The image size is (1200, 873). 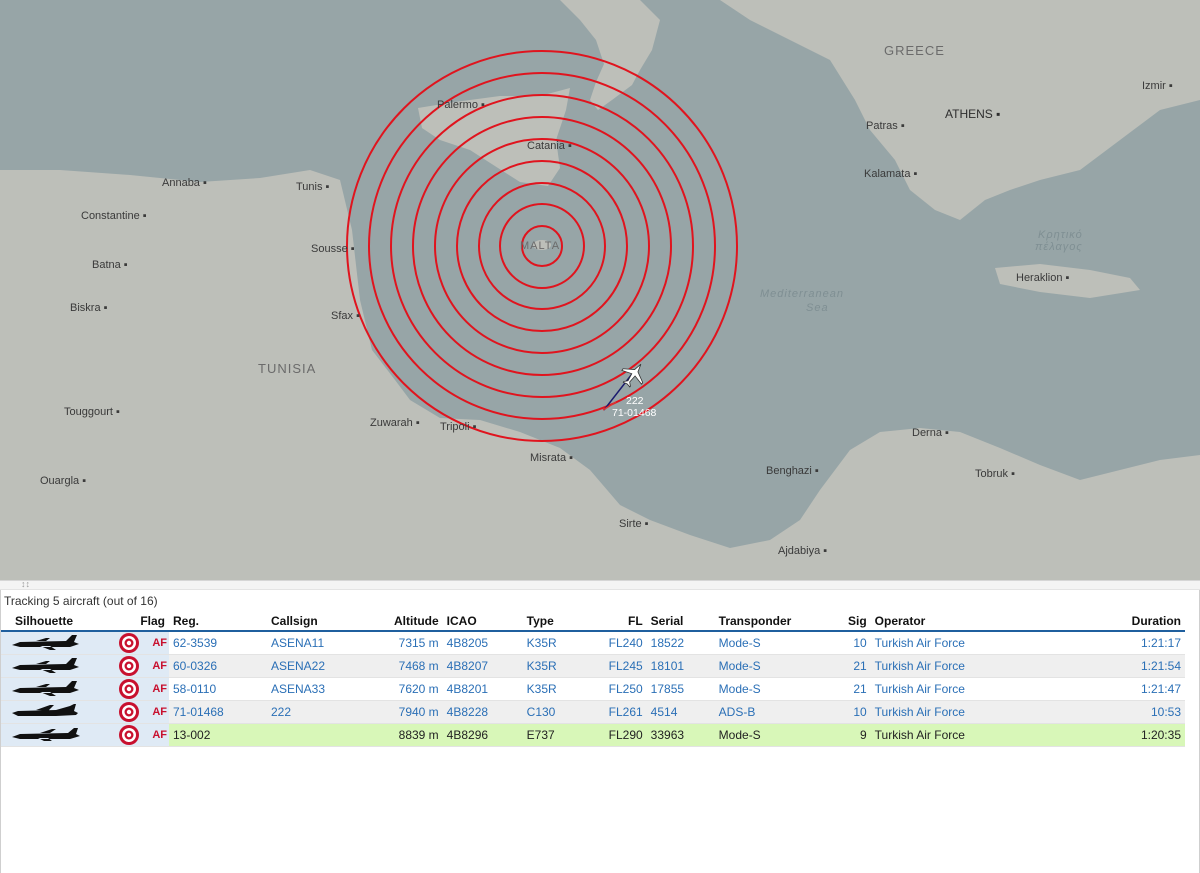 What do you see at coordinates (458, 427) in the screenshot?
I see `city-label: Tripoli ▪` at bounding box center [458, 427].